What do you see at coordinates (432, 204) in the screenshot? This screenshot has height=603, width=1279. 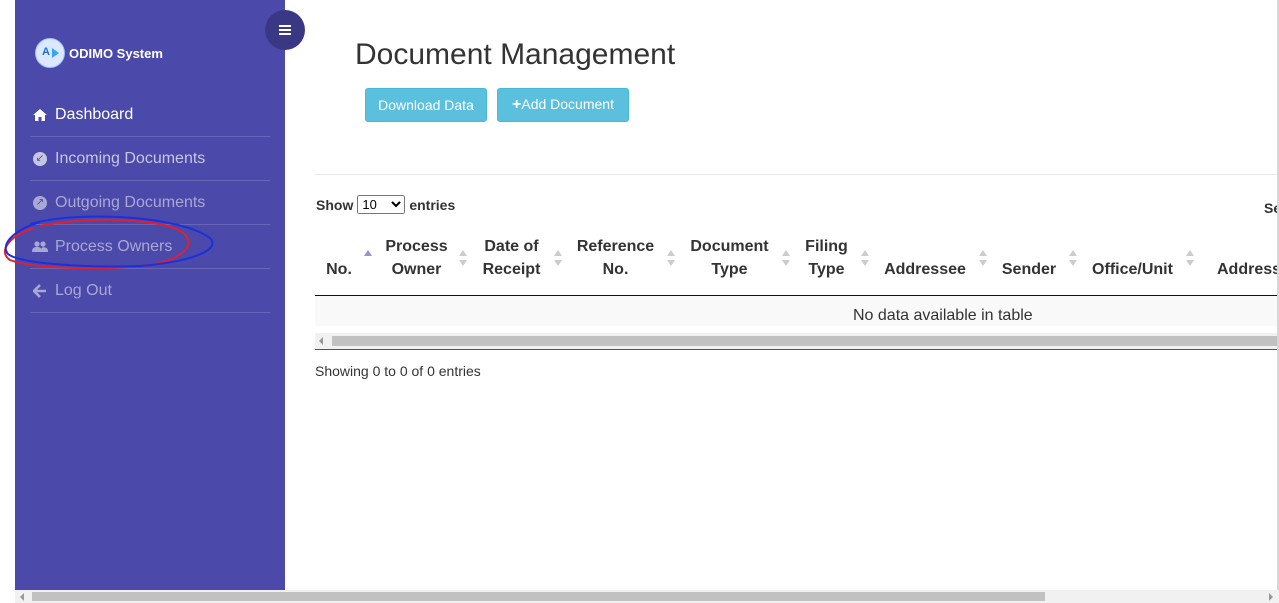 I see `length-suffix: entries` at bounding box center [432, 204].